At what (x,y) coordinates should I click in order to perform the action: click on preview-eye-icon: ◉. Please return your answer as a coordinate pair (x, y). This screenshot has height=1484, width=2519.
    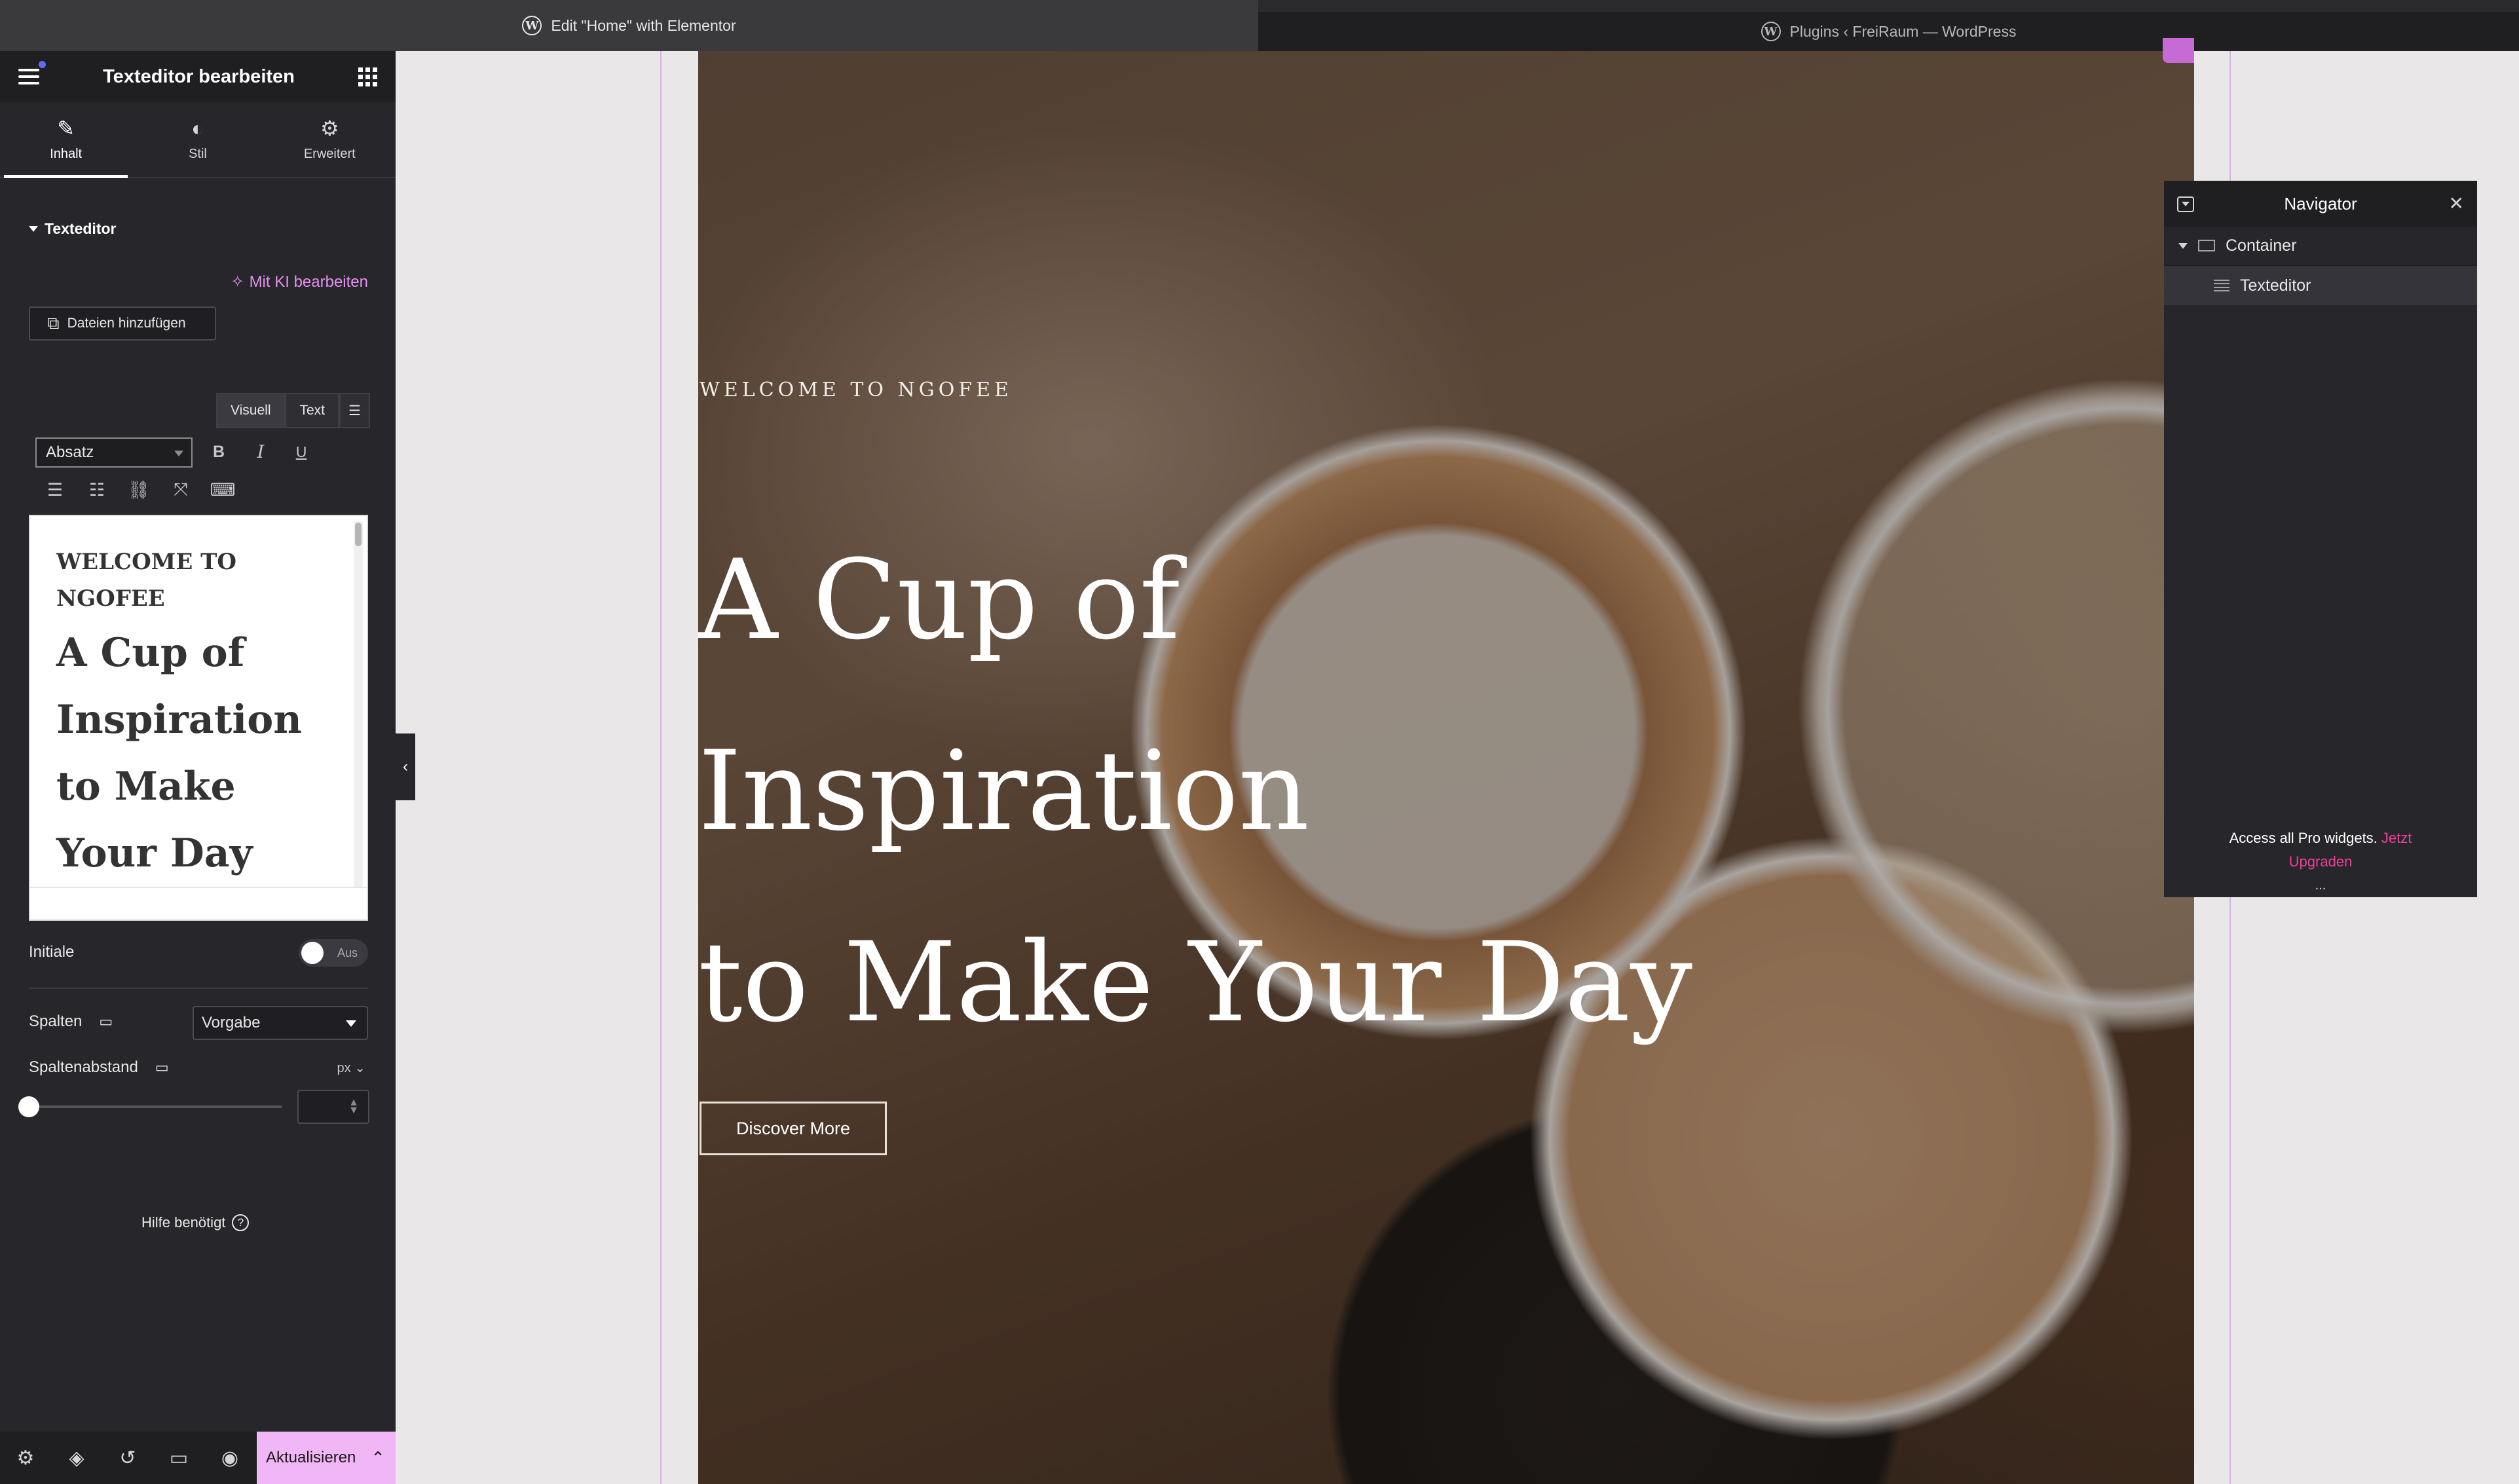
    Looking at the image, I should click on (230, 1458).